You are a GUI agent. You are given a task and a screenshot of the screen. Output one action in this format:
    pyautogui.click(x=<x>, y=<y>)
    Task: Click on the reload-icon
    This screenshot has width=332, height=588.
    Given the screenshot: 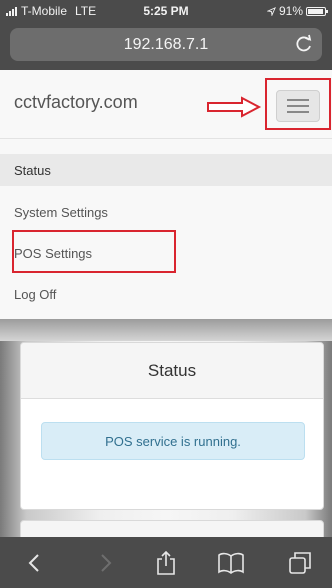 What is the action you would take?
    pyautogui.click(x=304, y=44)
    